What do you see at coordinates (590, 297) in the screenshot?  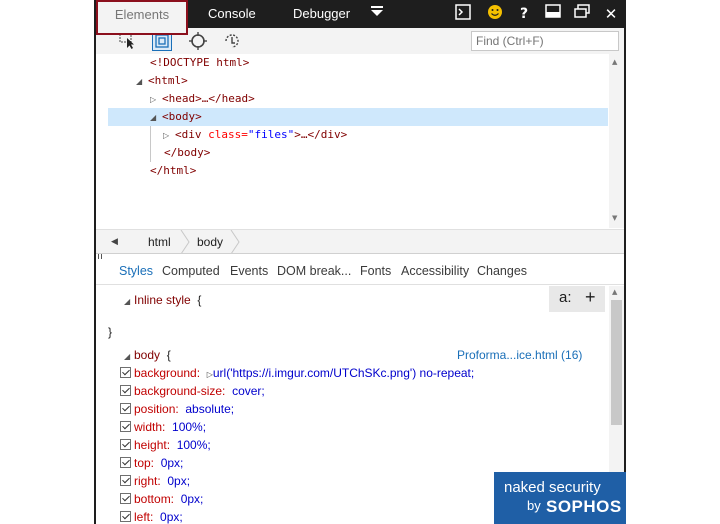 I see `new-rule-button: +` at bounding box center [590, 297].